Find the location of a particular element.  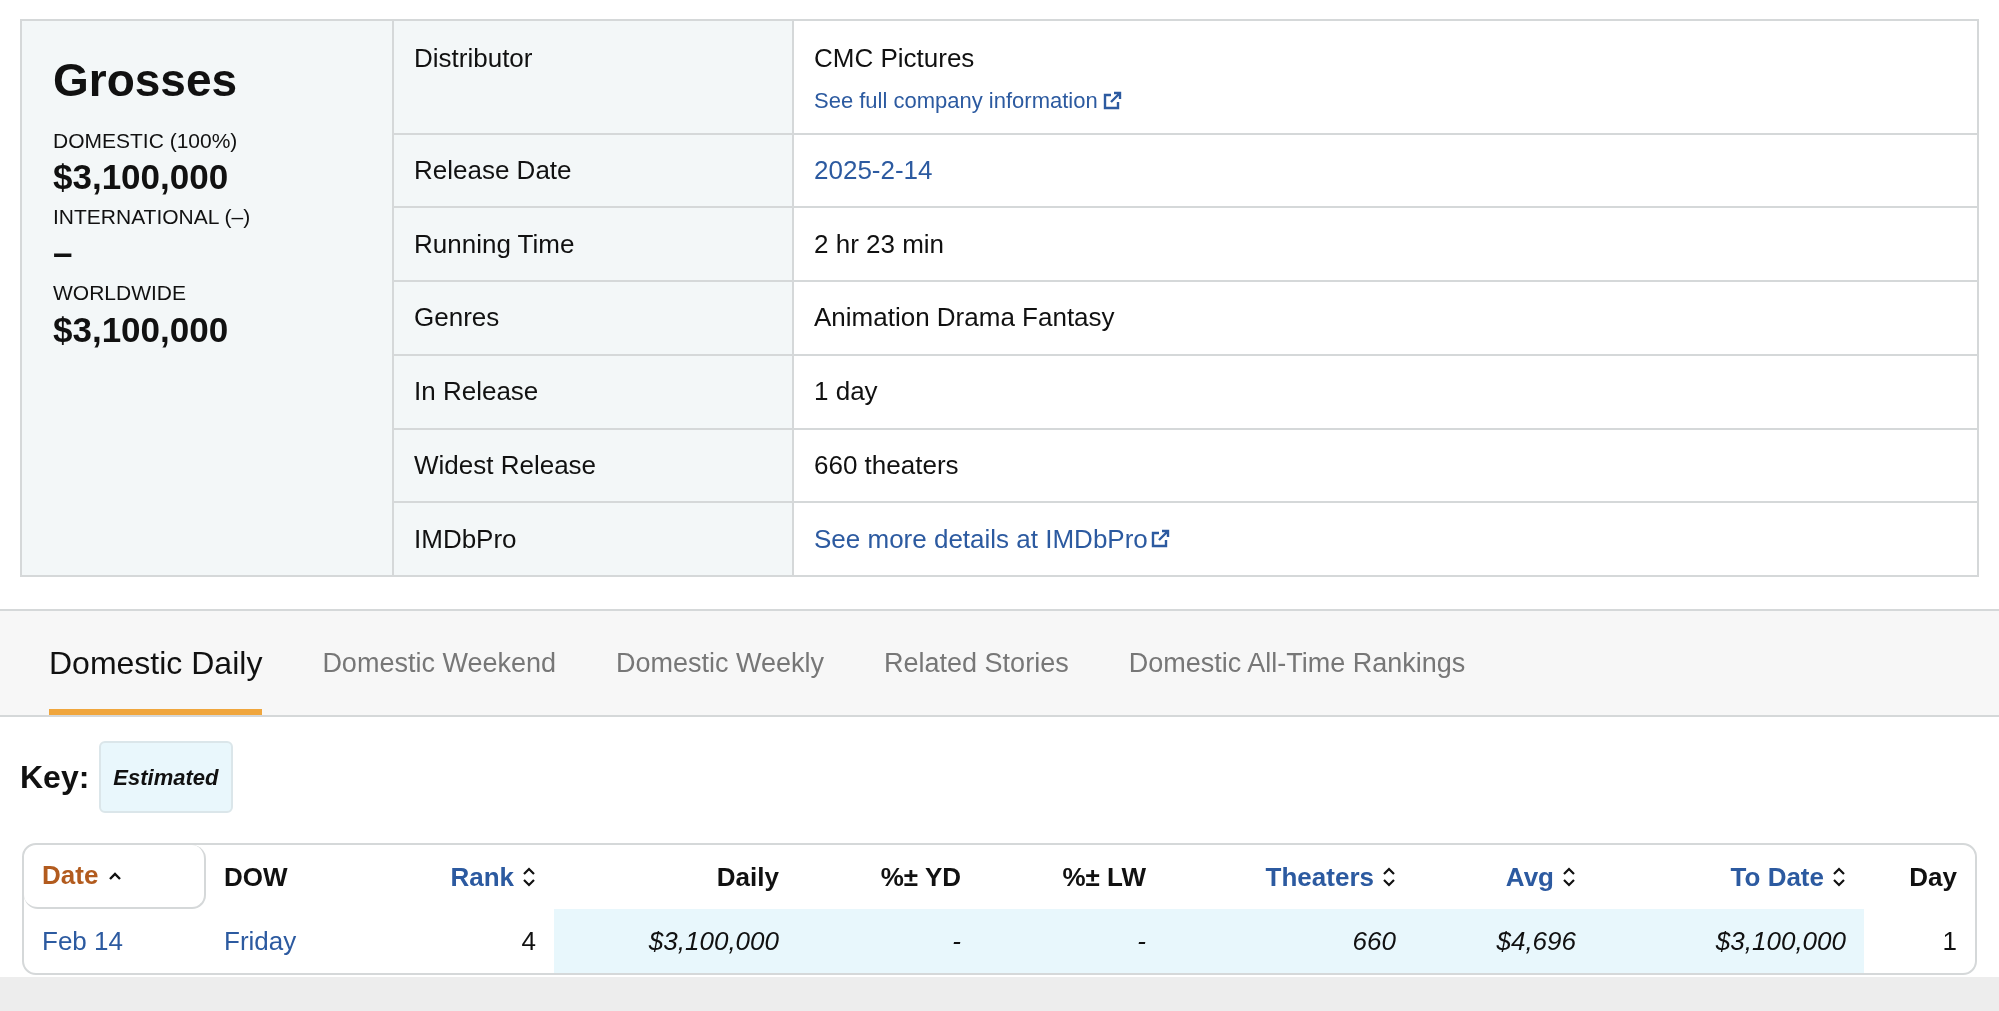

tab: Domestic Weekly is located at coordinates (720, 663).